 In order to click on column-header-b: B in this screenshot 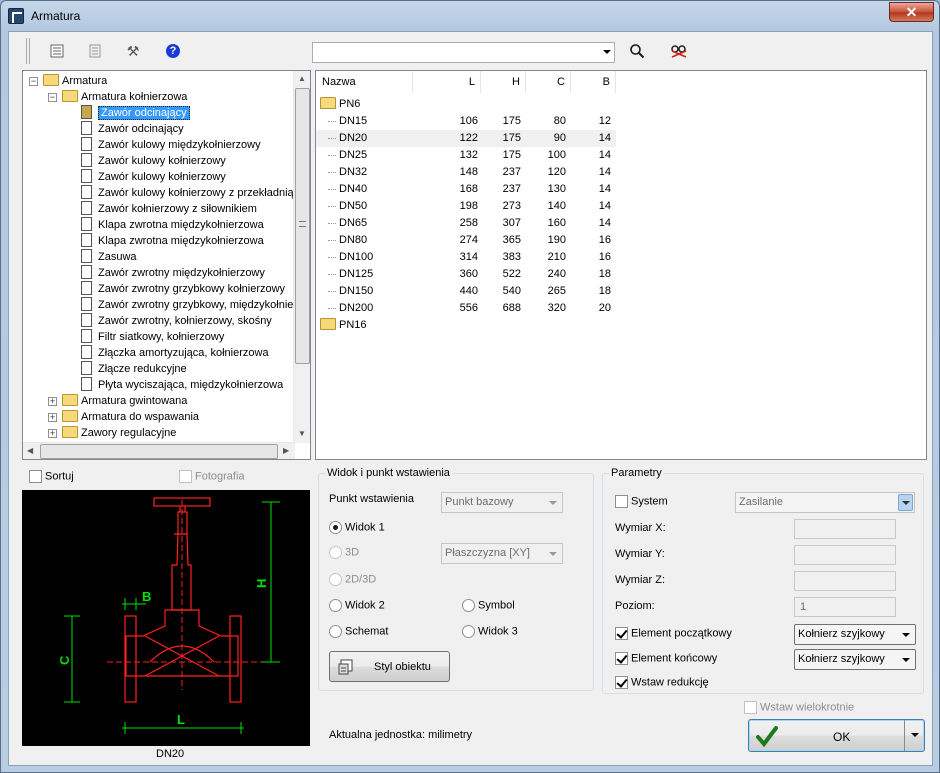, I will do `click(593, 82)`.